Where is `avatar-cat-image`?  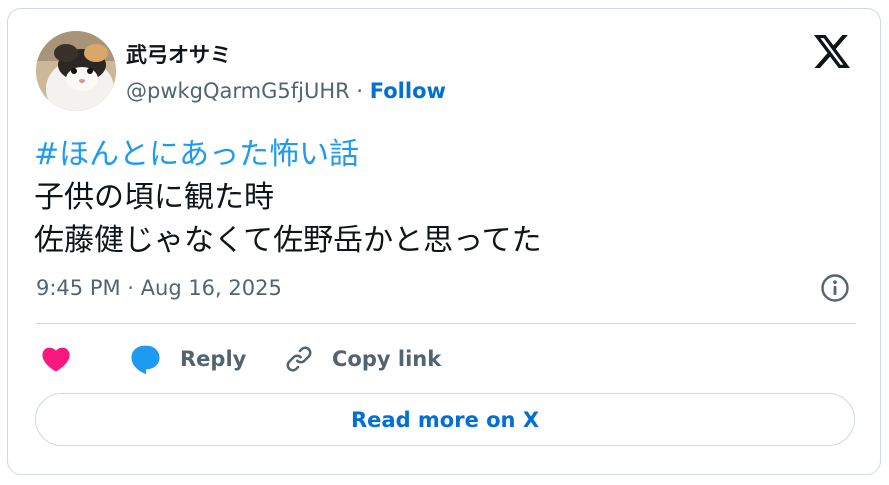
avatar-cat-image is located at coordinates (76, 71).